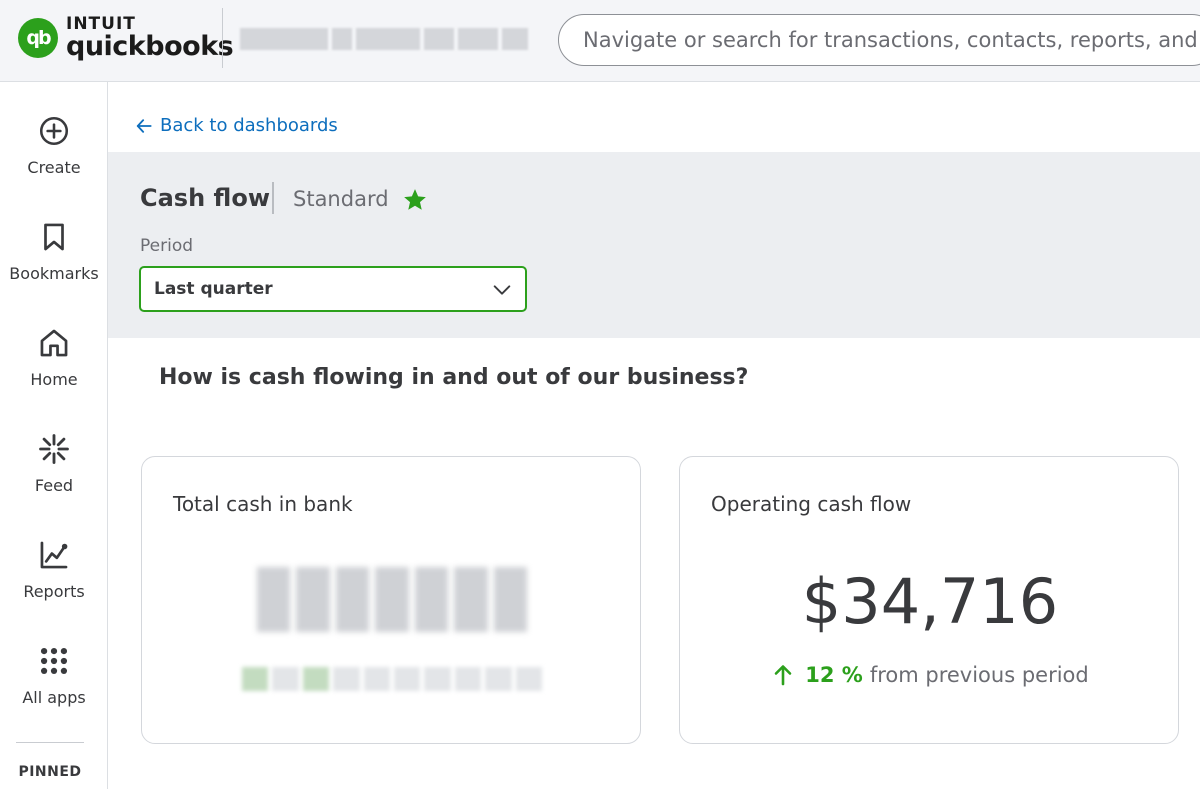  What do you see at coordinates (54, 379) in the screenshot?
I see `sidebar-item-label: Home` at bounding box center [54, 379].